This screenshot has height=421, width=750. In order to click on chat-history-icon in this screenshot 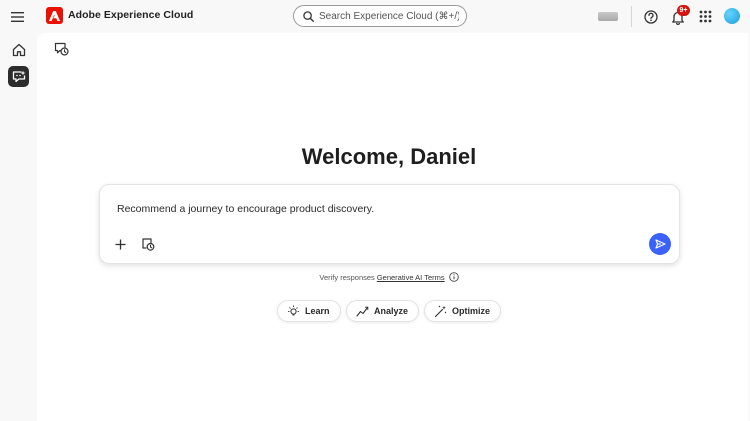, I will do `click(61, 49)`.